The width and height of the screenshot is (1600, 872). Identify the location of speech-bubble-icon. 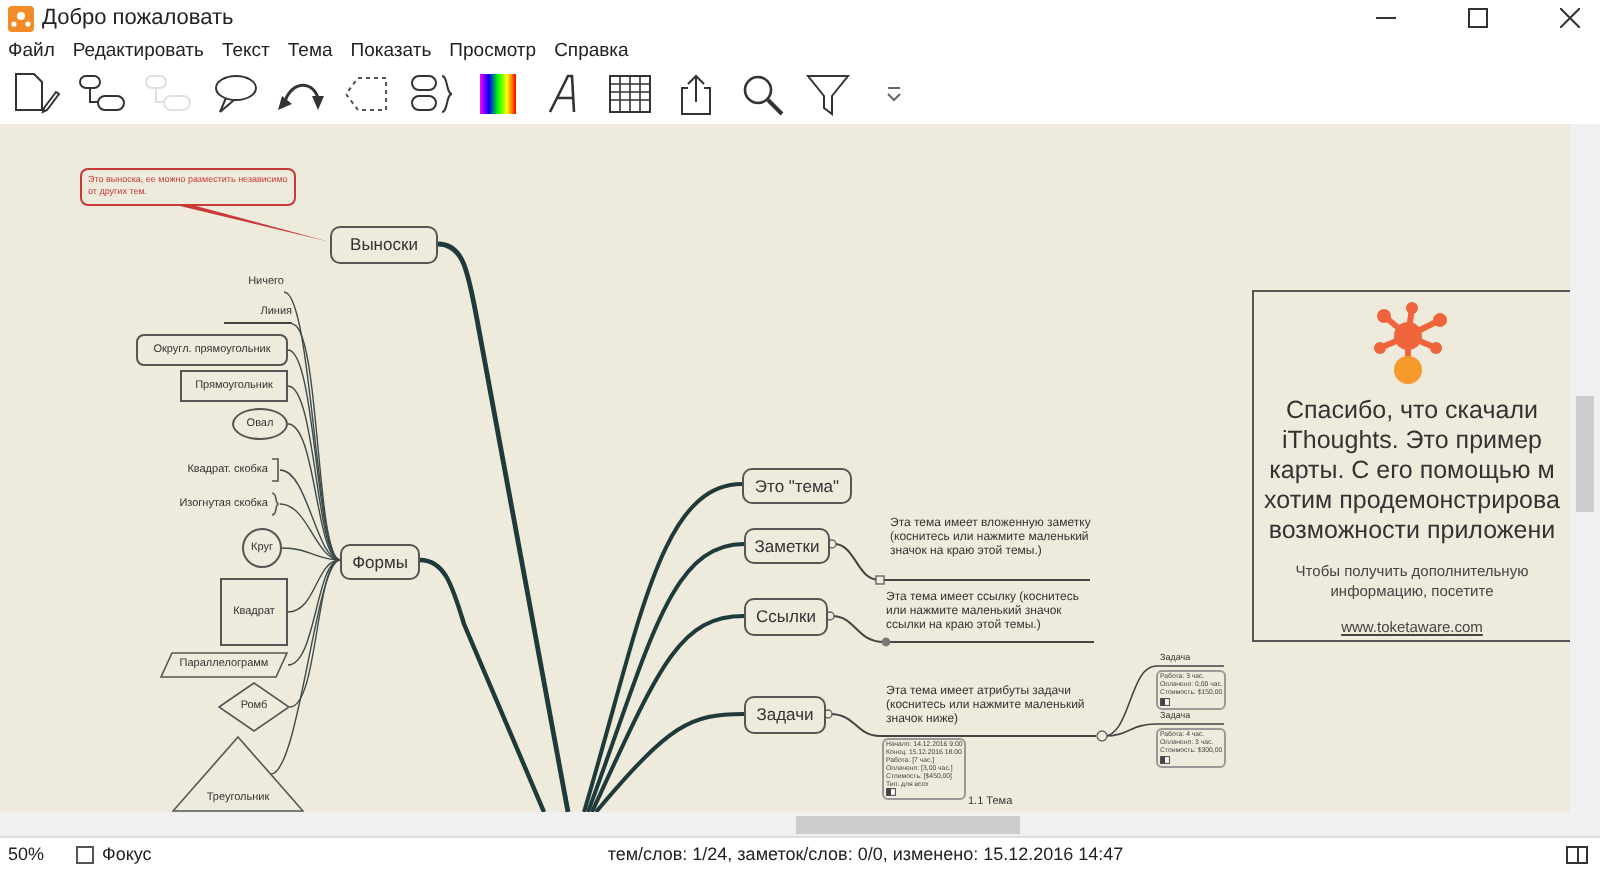
(234, 94).